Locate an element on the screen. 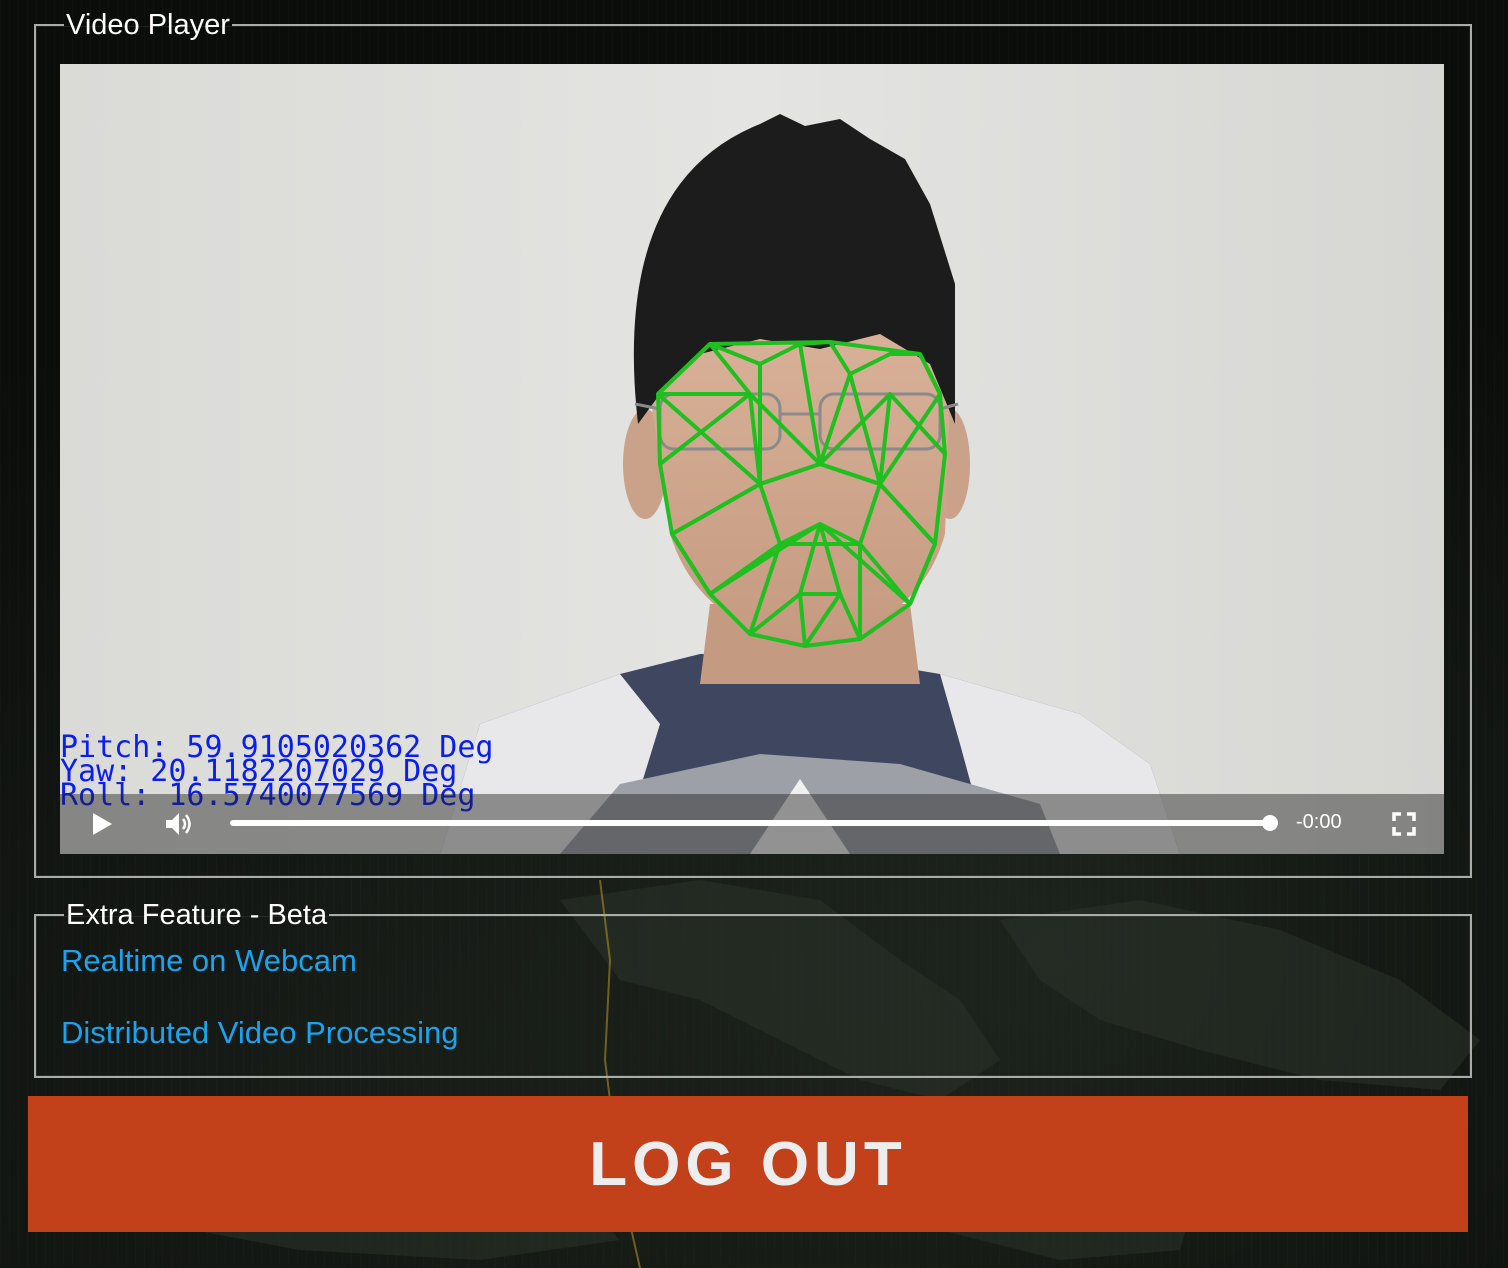 Image resolution: width=1508 pixels, height=1268 pixels. progress-thumb is located at coordinates (1270, 823).